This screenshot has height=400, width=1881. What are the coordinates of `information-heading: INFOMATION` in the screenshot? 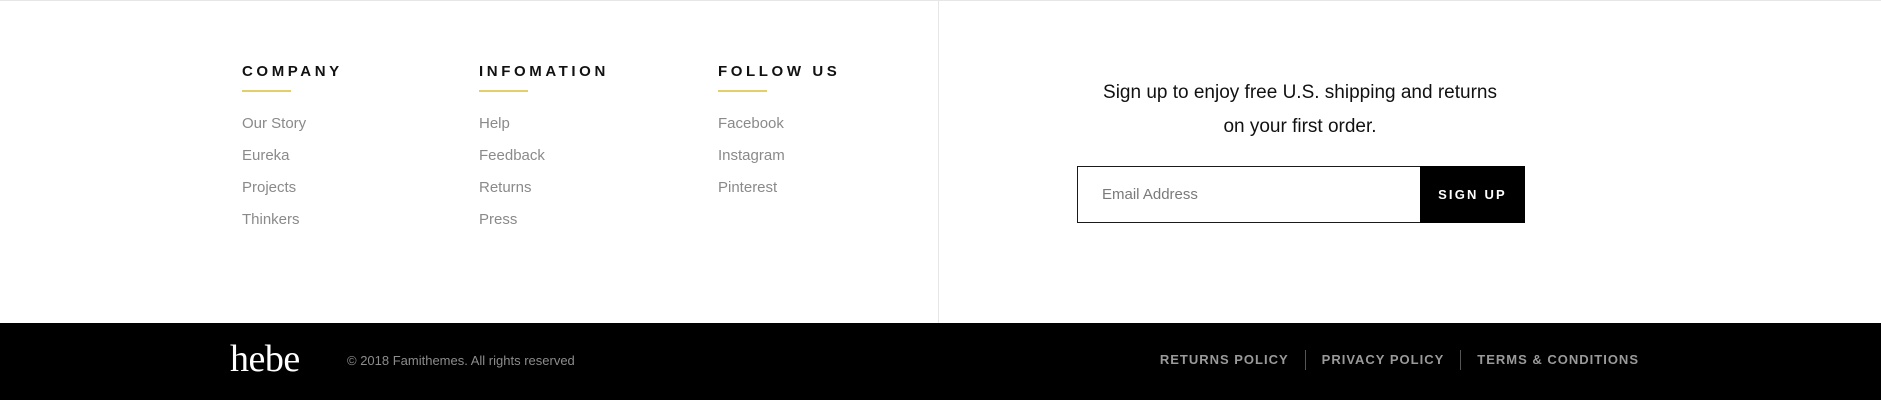 It's located at (544, 71).